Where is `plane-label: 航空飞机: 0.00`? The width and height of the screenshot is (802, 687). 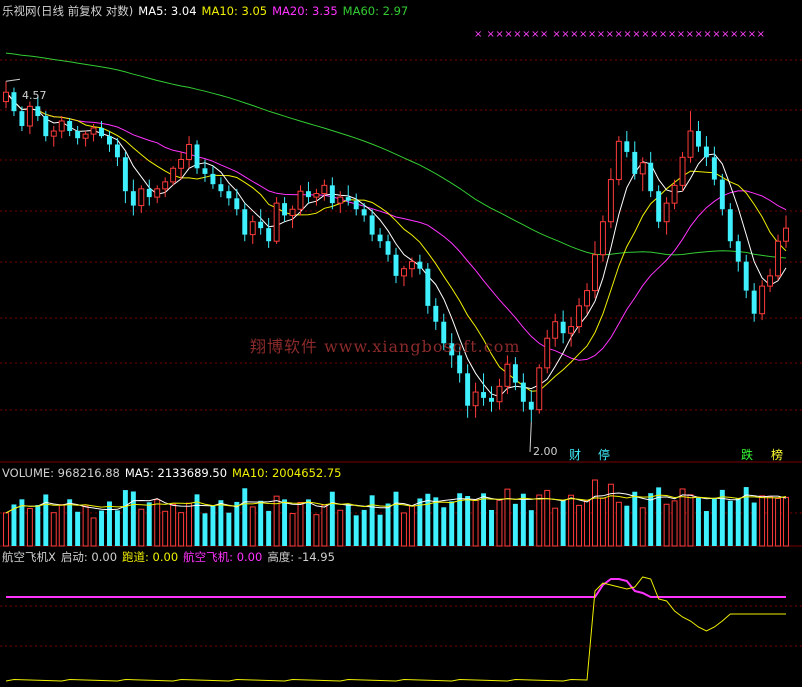 plane-label: 航空飞机: 0.00 is located at coordinates (223, 557).